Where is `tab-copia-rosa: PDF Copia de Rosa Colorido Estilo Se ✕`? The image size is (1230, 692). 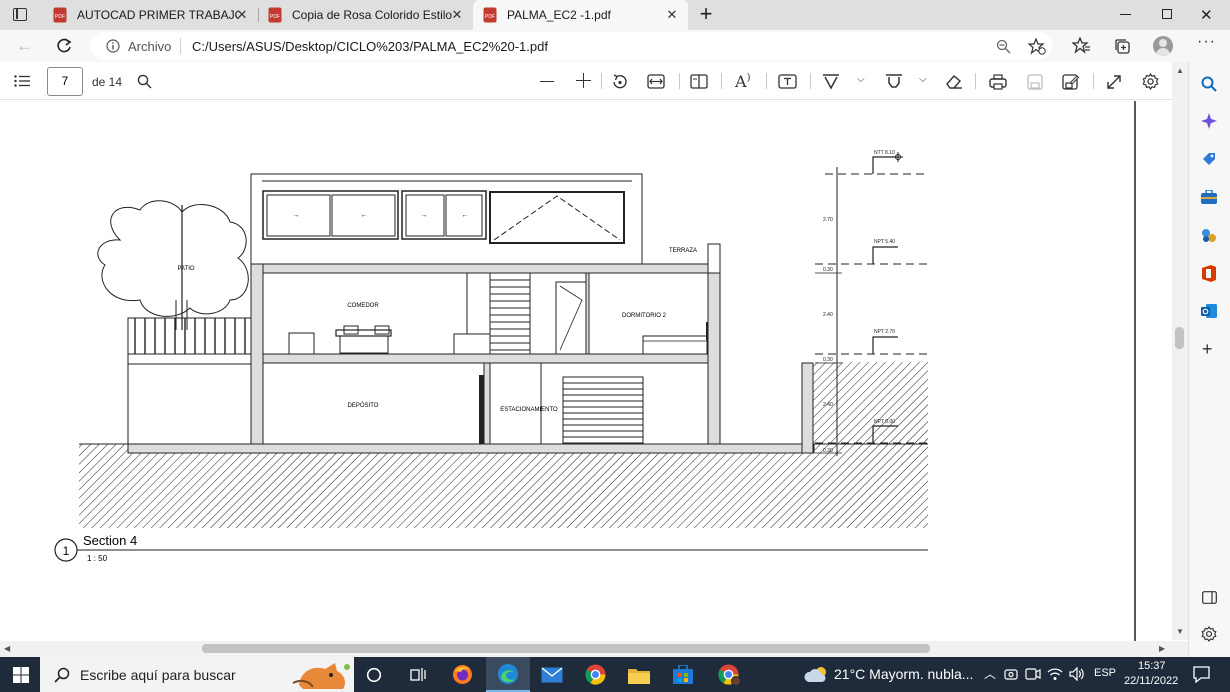 tab-copia-rosa: PDF Copia de Rosa Colorido Estilo Se ✕ is located at coordinates (365, 15).